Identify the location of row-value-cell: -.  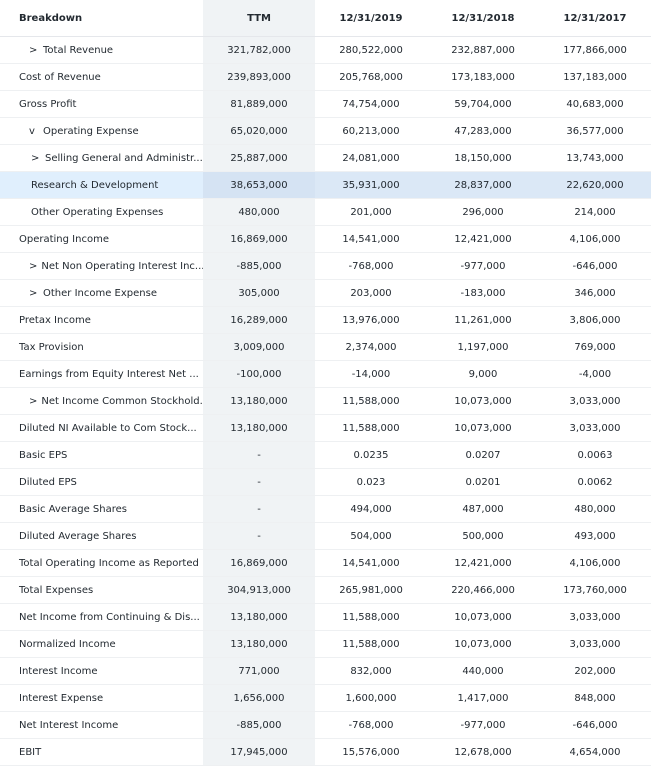
(259, 482).